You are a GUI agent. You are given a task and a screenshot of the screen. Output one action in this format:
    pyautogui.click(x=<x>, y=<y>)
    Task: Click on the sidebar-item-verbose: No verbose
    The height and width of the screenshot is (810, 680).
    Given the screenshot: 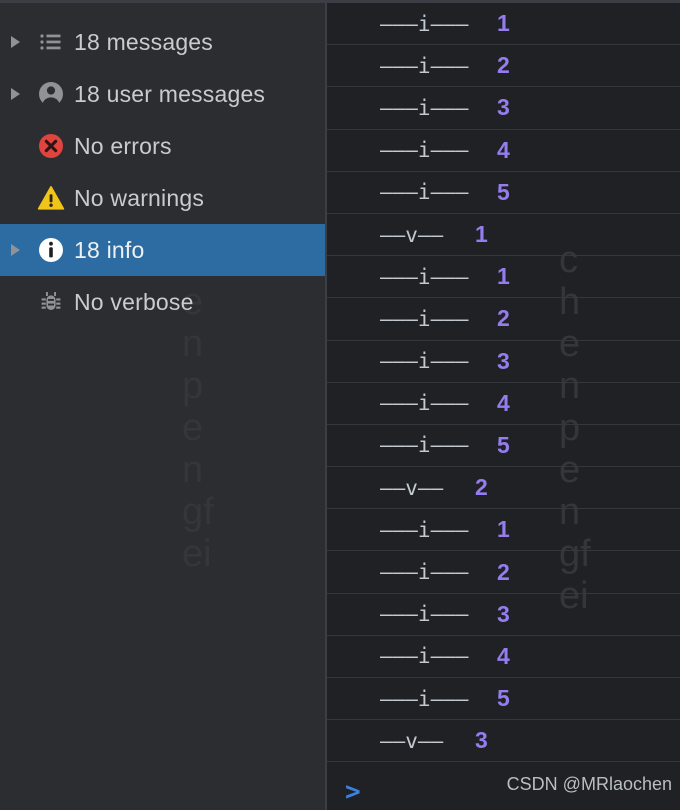 What is the action you would take?
    pyautogui.click(x=162, y=302)
    